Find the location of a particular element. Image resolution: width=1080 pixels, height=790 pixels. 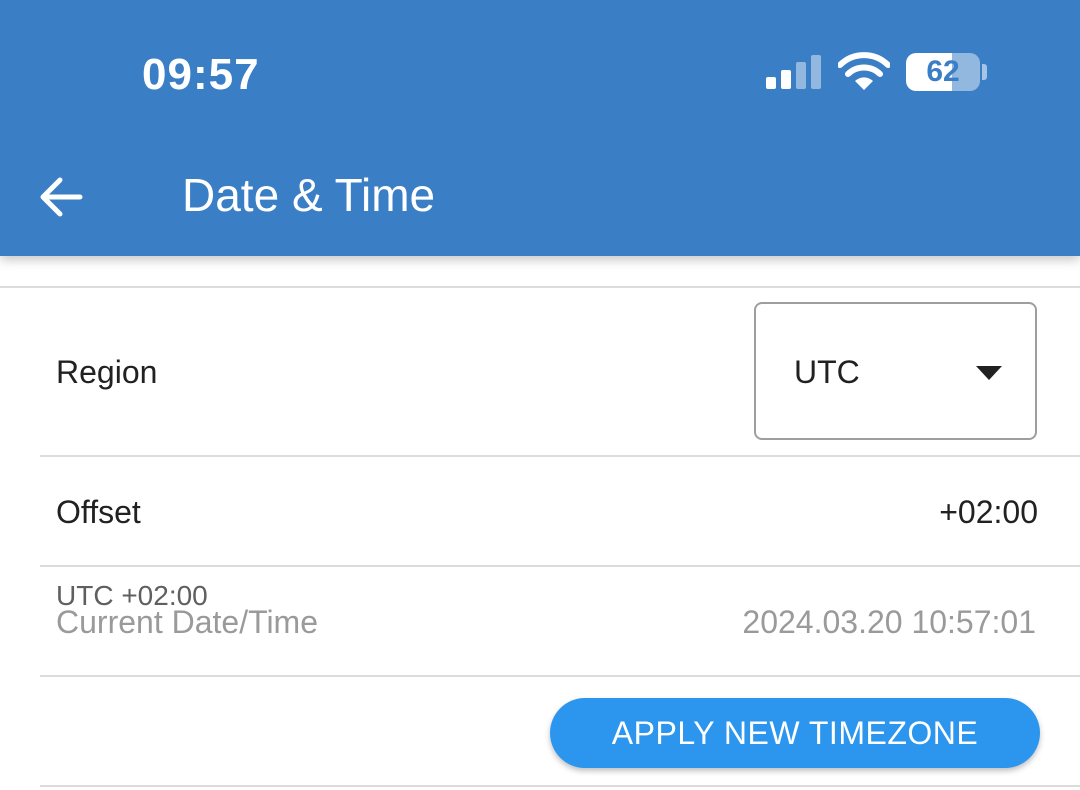

arrow-left-icon is located at coordinates (61, 197).